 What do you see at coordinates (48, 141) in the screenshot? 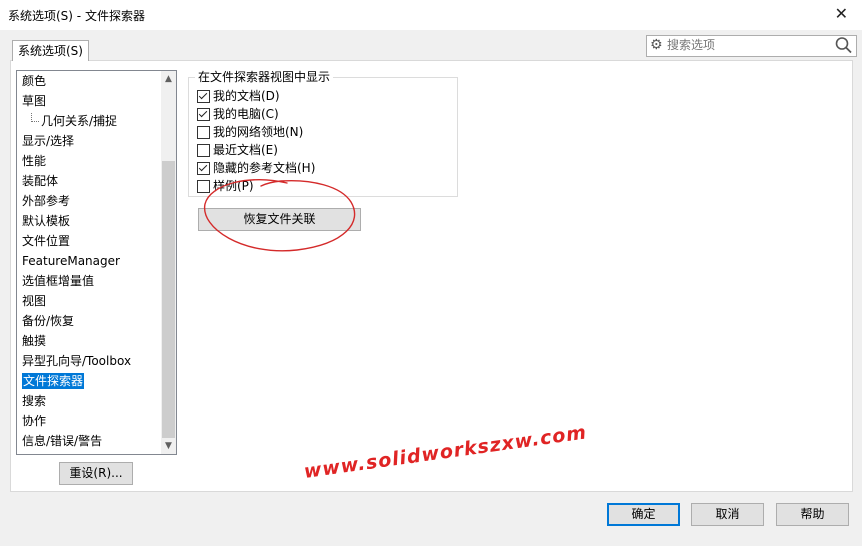
I see `category-label: 显示/选择` at bounding box center [48, 141].